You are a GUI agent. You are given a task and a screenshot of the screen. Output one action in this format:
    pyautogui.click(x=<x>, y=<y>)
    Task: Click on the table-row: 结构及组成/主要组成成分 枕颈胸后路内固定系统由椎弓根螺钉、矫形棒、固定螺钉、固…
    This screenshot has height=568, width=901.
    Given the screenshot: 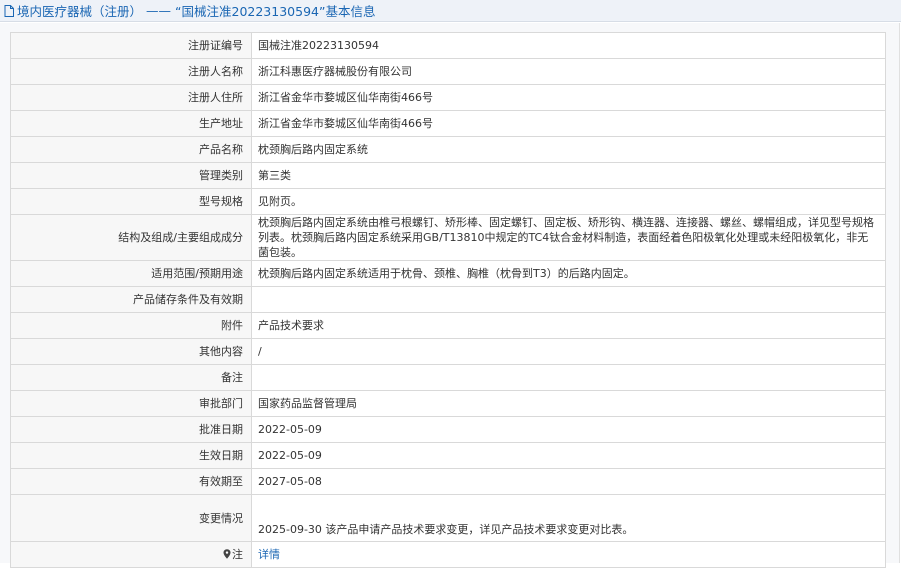 What is the action you would take?
    pyautogui.click(x=448, y=237)
    